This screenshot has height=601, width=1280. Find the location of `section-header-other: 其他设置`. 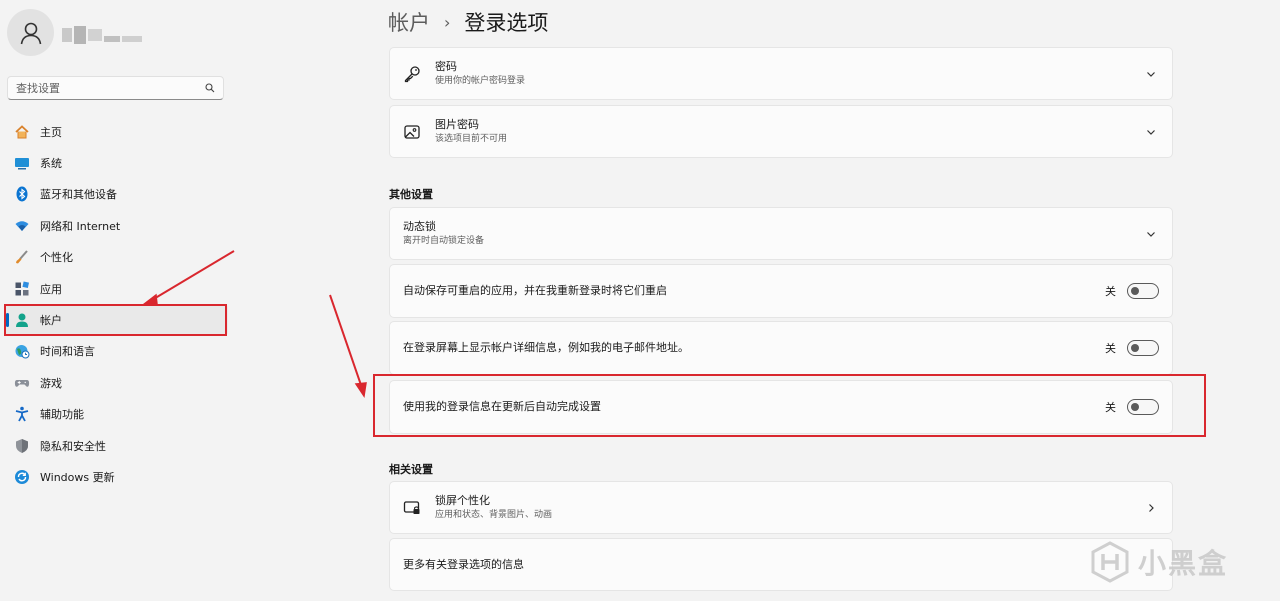

section-header-other: 其他设置 is located at coordinates (411, 194).